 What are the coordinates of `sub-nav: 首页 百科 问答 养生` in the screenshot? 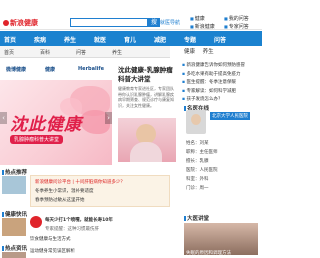 It's located at (85, 52).